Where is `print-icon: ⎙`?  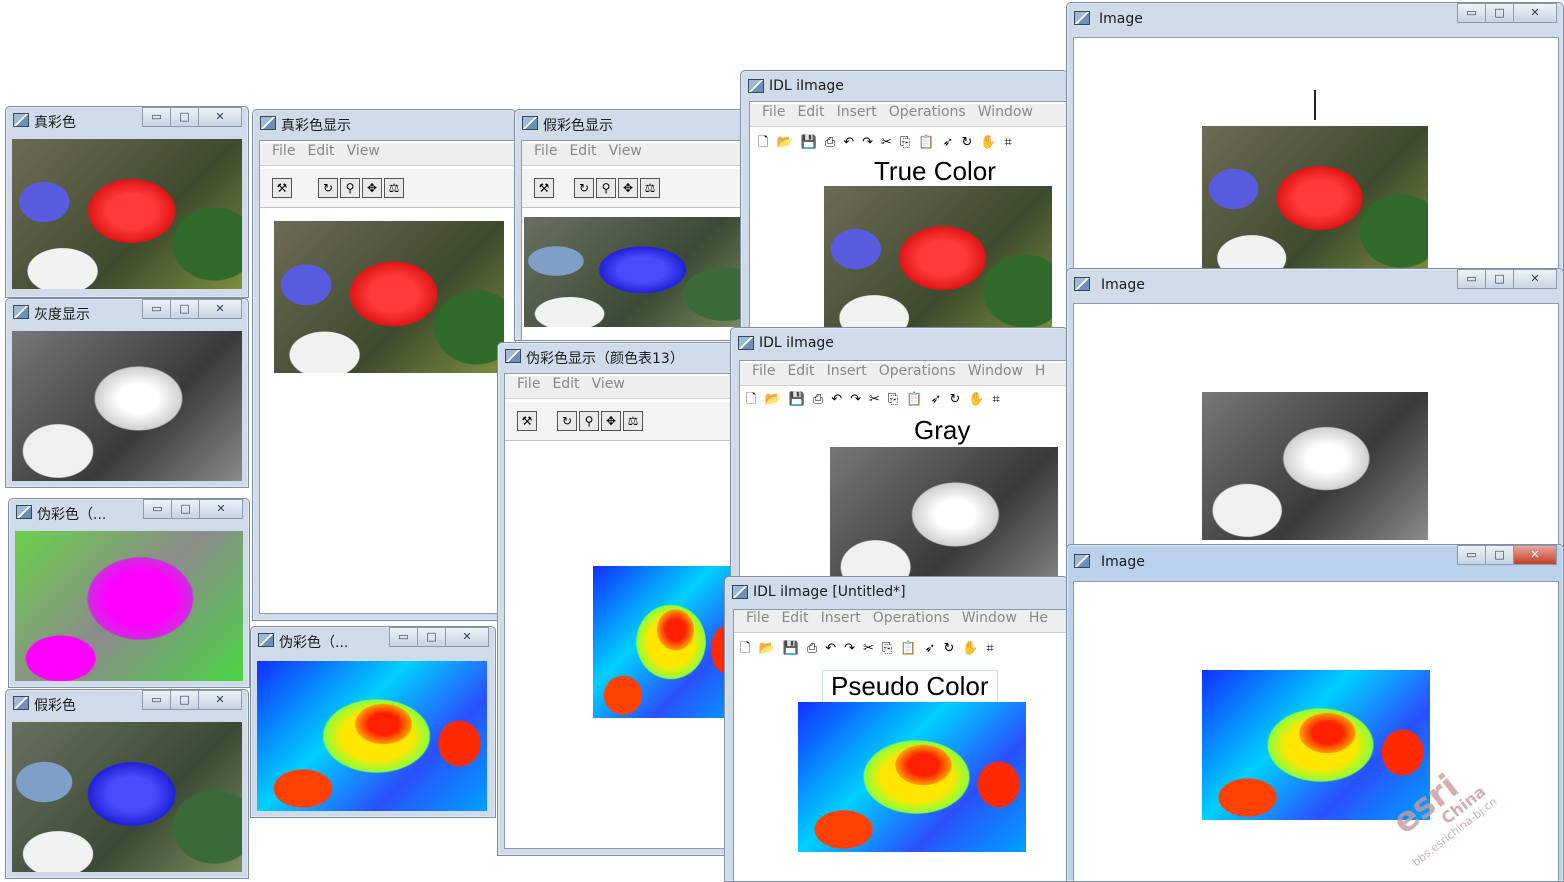
print-icon: ⎙ is located at coordinates (818, 399).